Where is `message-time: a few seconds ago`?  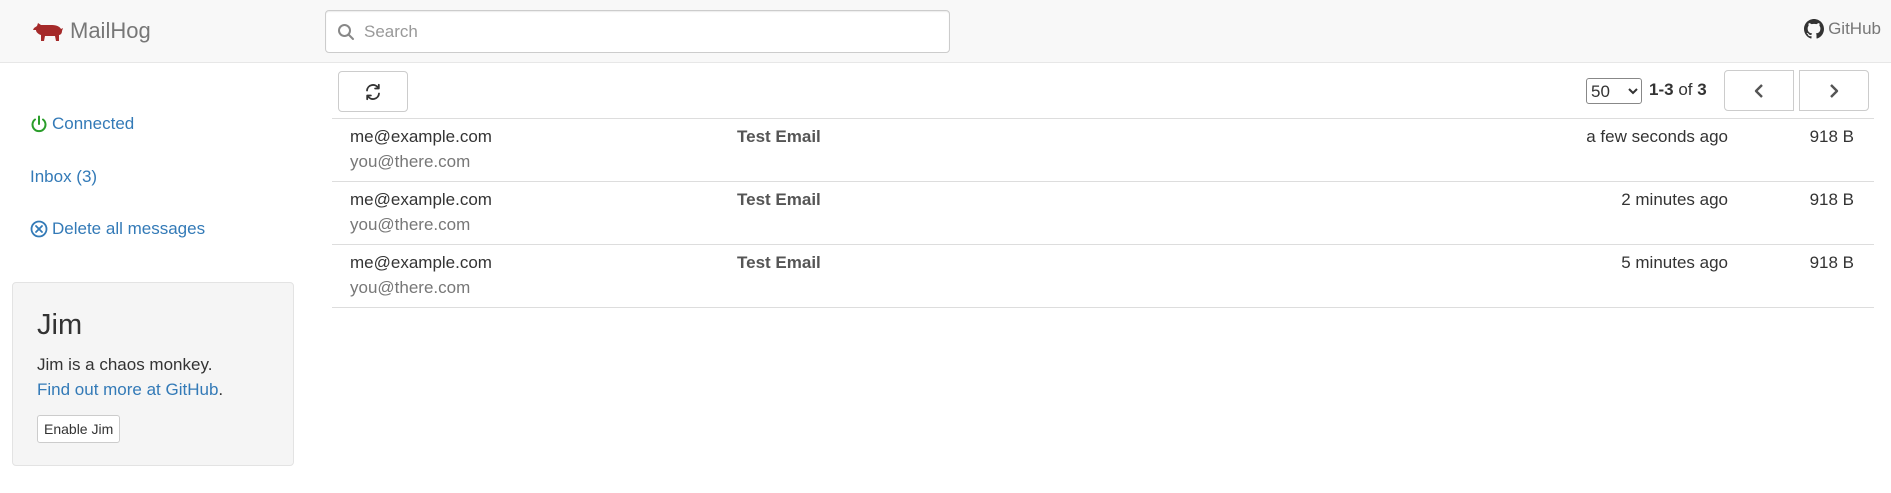
message-time: a few seconds ago is located at coordinates (1657, 136).